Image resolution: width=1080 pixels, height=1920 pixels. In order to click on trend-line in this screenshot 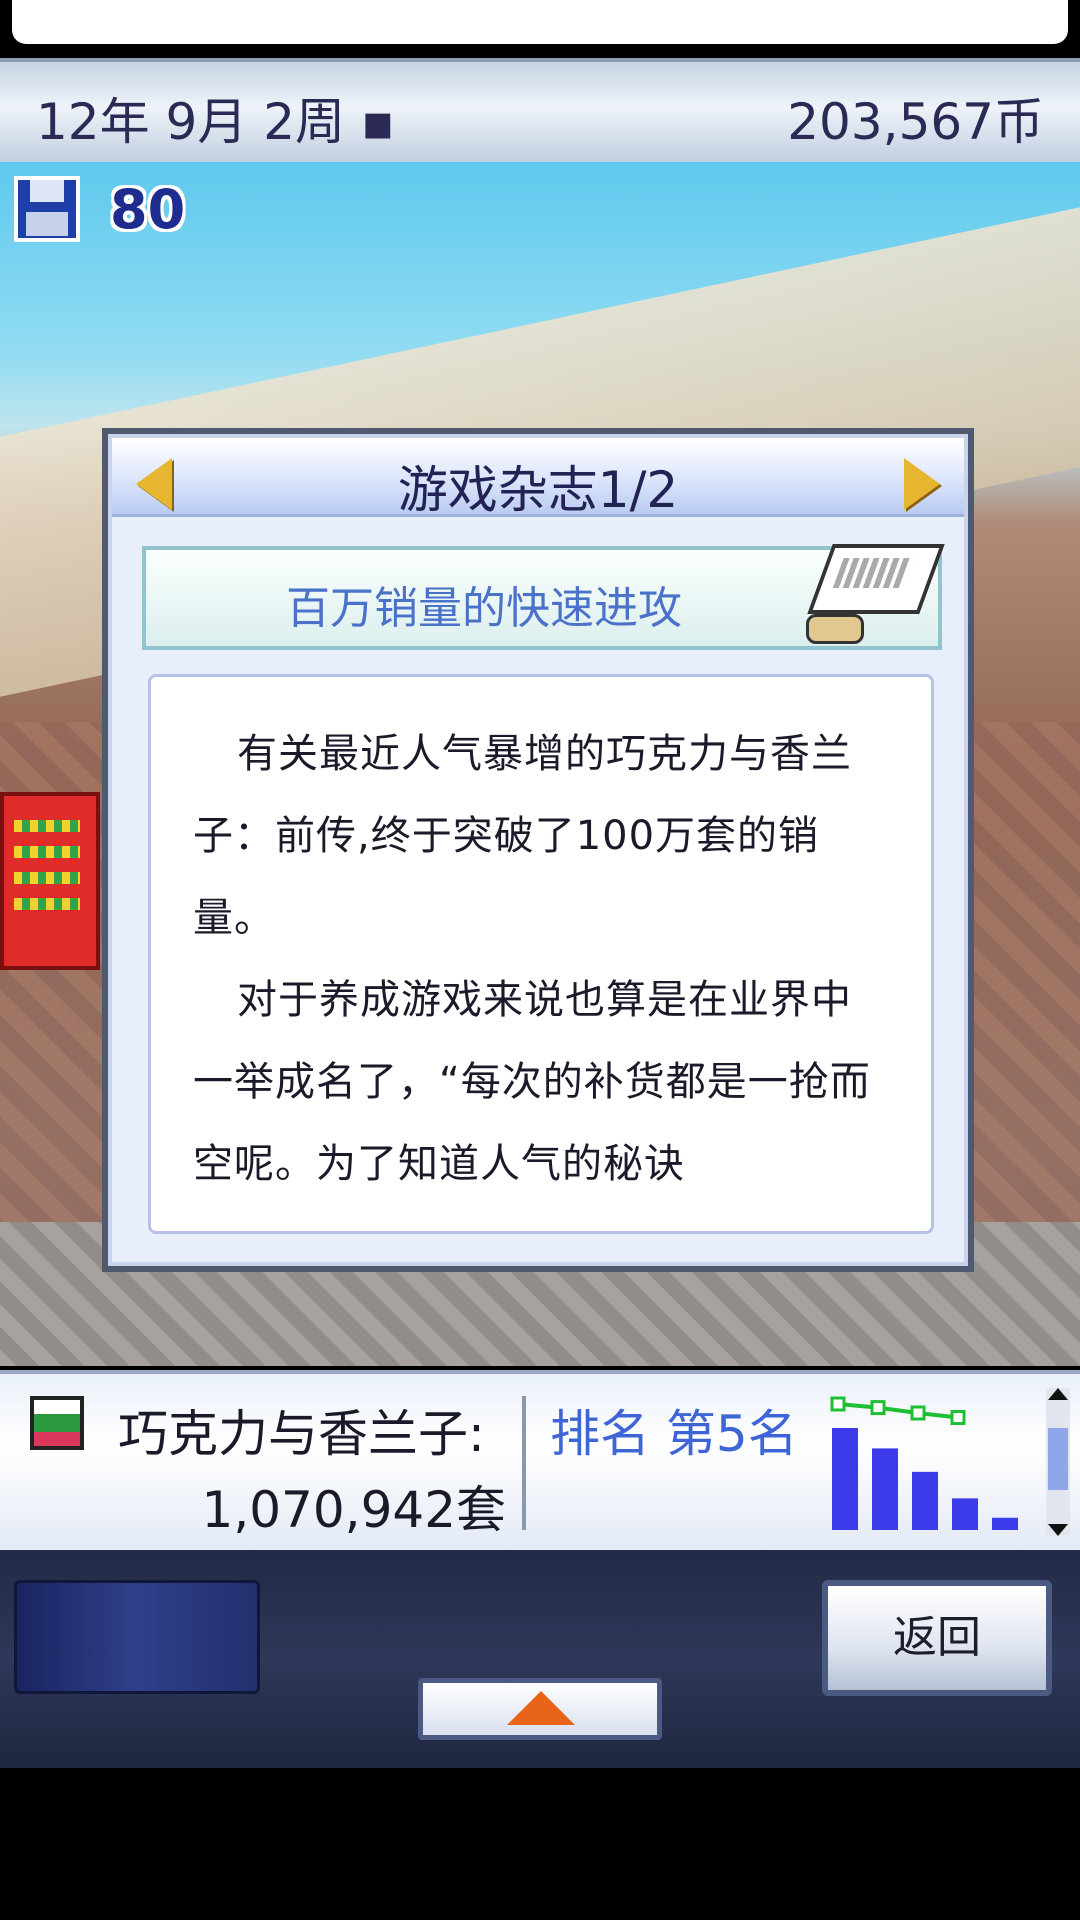, I will do `click(898, 1411)`.